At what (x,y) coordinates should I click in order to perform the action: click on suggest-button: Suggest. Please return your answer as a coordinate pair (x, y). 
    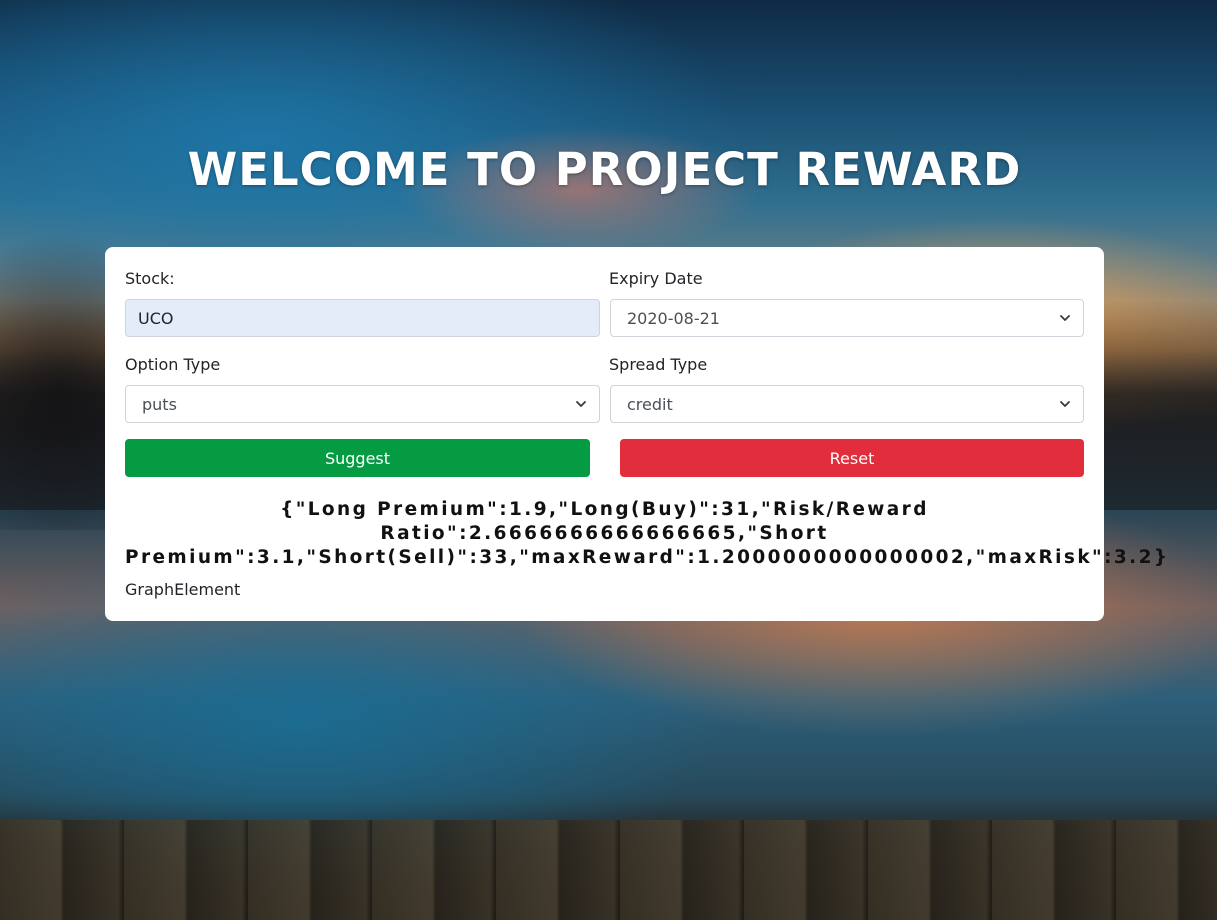
    Looking at the image, I should click on (357, 458).